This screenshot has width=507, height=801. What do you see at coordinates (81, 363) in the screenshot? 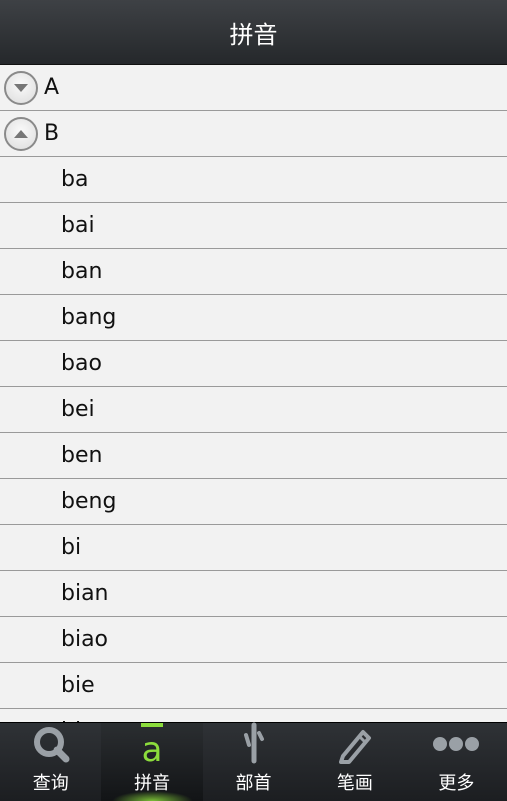
I see `list-item-label: bao` at bounding box center [81, 363].